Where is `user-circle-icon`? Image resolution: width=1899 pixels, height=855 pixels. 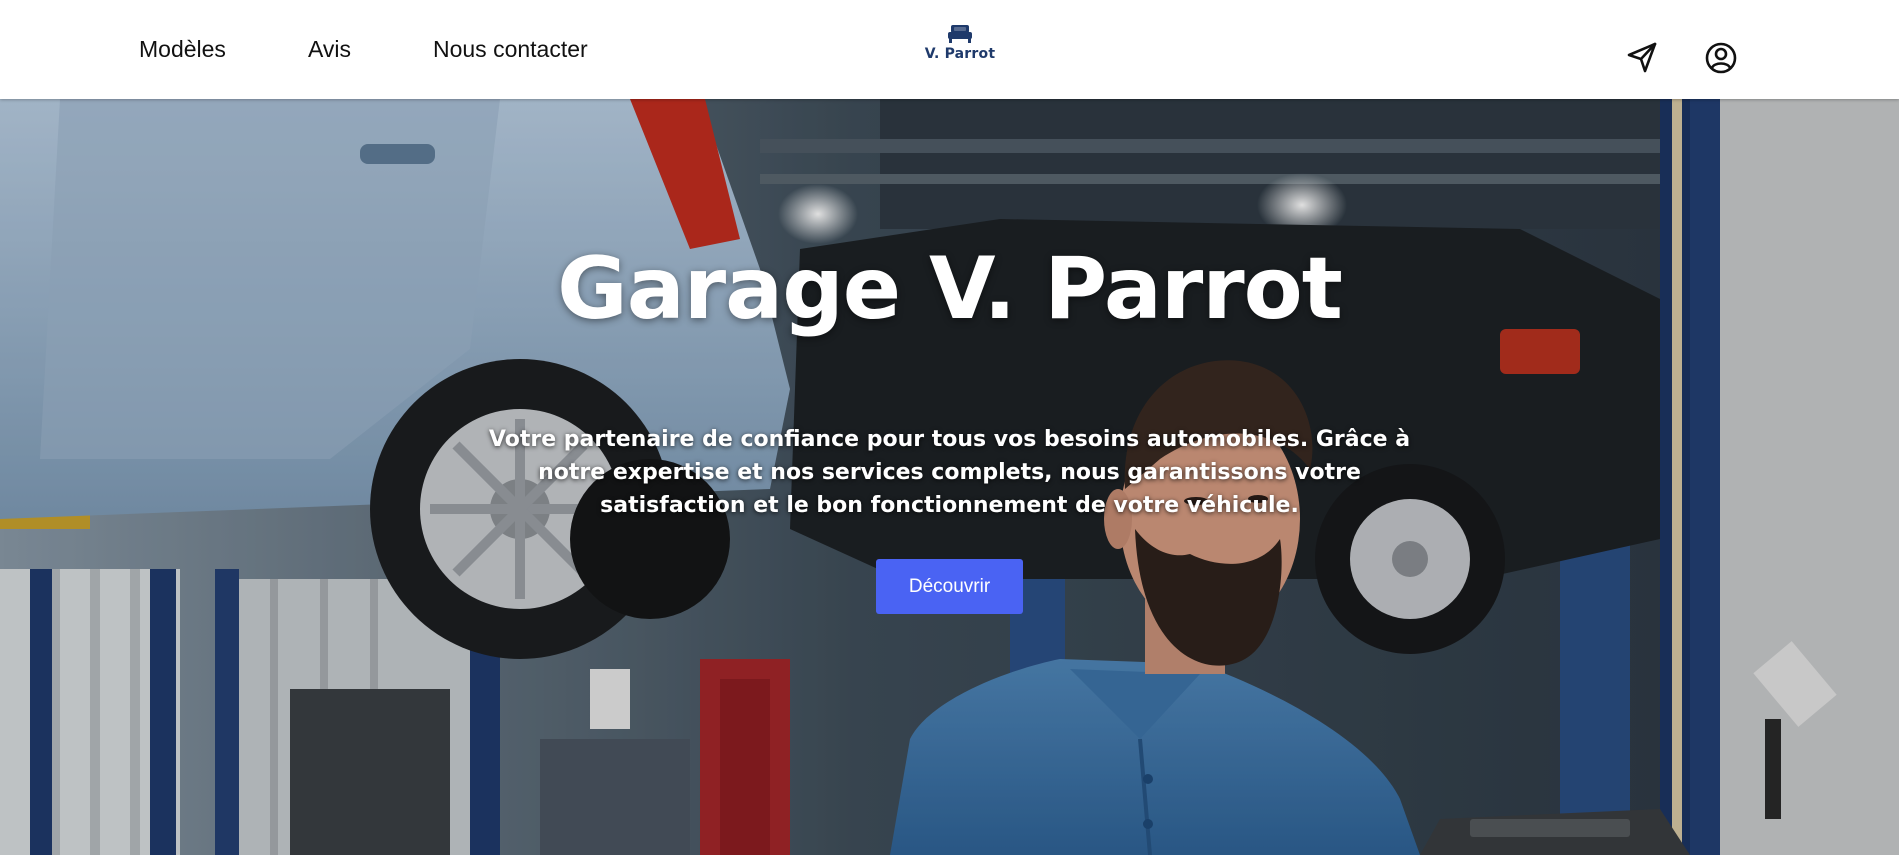 user-circle-icon is located at coordinates (1721, 58).